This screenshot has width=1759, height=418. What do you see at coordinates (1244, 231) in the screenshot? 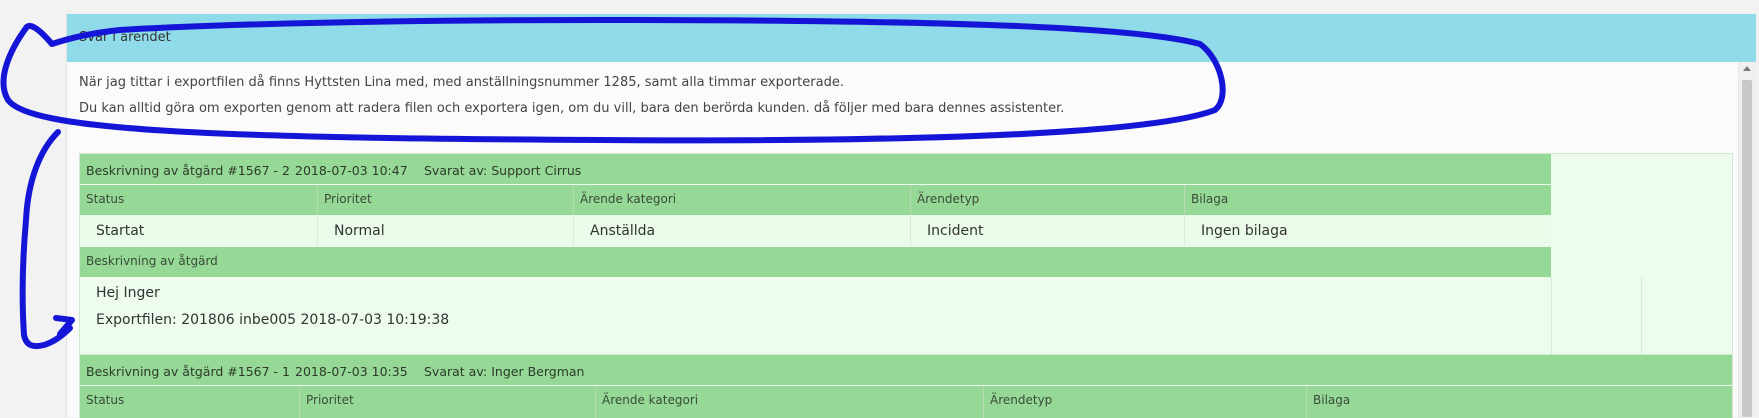
I see `value-attachment: Ingen bilaga` at bounding box center [1244, 231].